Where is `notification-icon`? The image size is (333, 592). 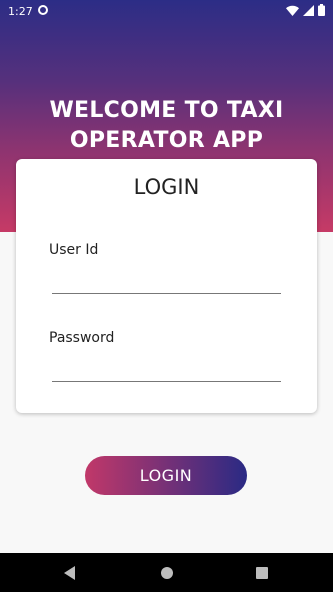
notification-icon is located at coordinates (43, 10).